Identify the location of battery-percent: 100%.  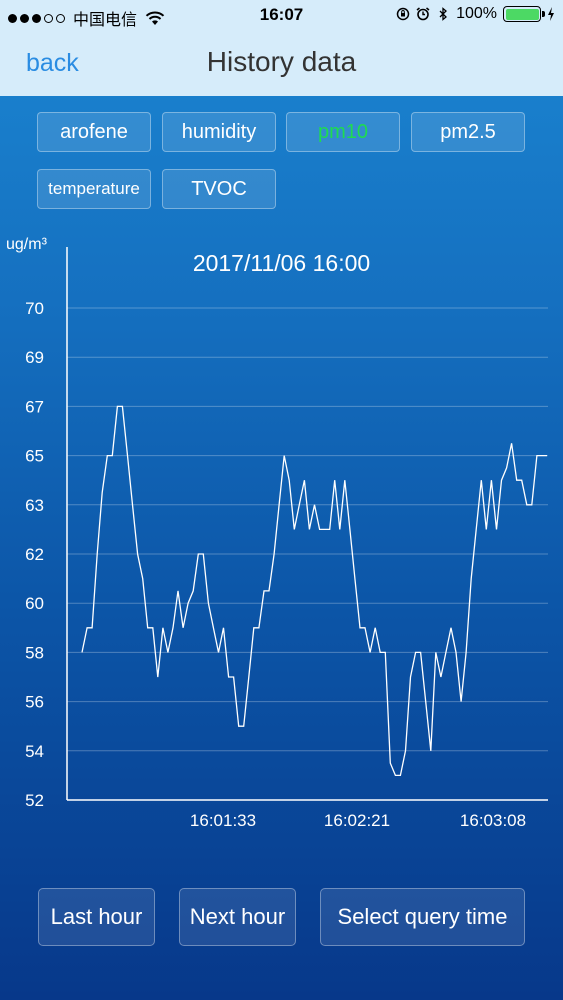
(476, 13).